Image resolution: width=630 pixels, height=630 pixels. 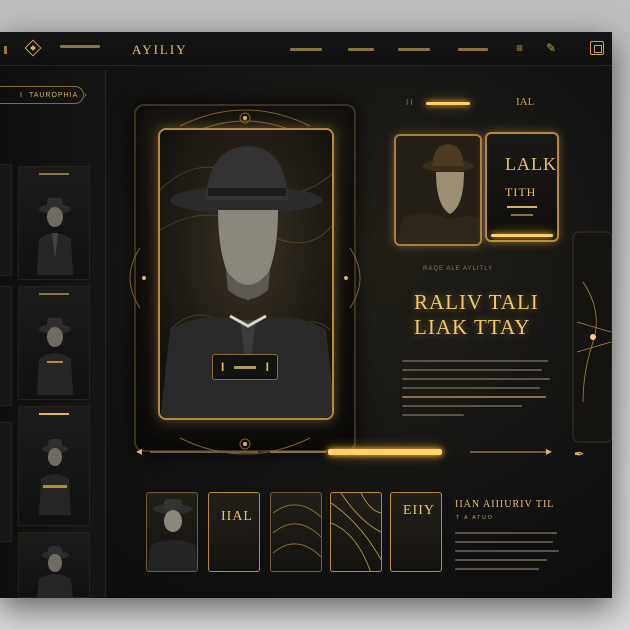 What do you see at coordinates (592, 337) in the screenshot?
I see `ornament-icon` at bounding box center [592, 337].